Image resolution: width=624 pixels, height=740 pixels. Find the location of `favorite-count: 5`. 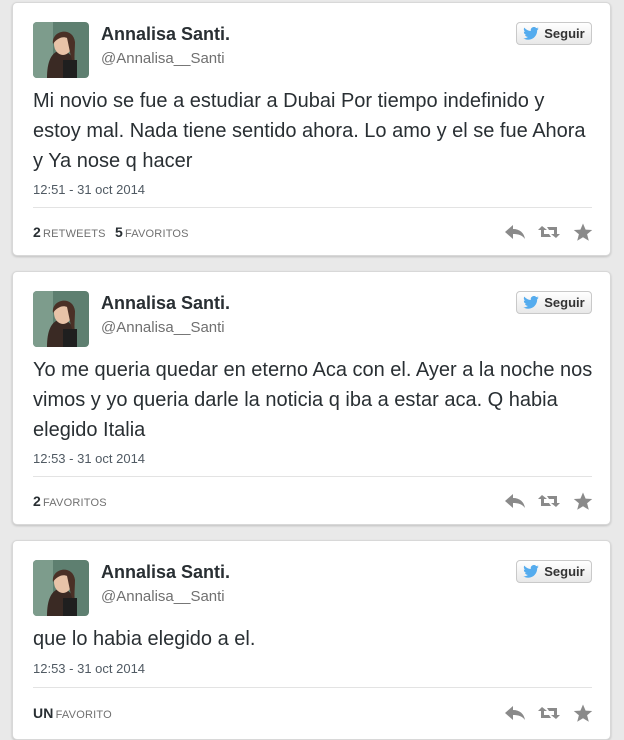

favorite-count: 5 is located at coordinates (119, 232).